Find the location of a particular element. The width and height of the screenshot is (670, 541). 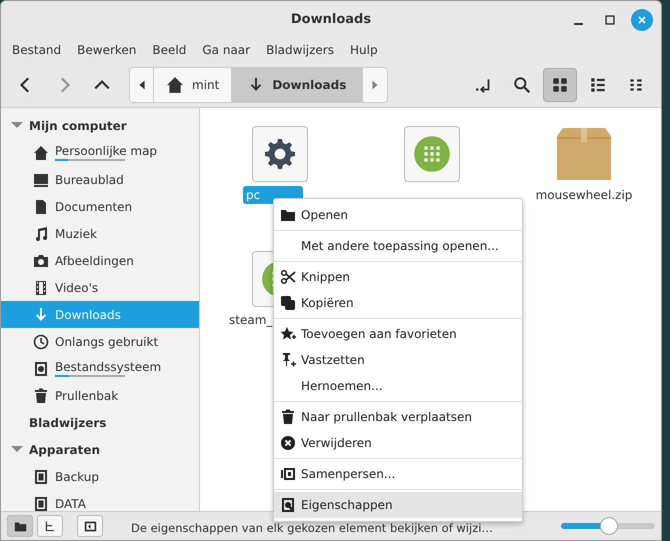

grid-icon is located at coordinates (560, 85).